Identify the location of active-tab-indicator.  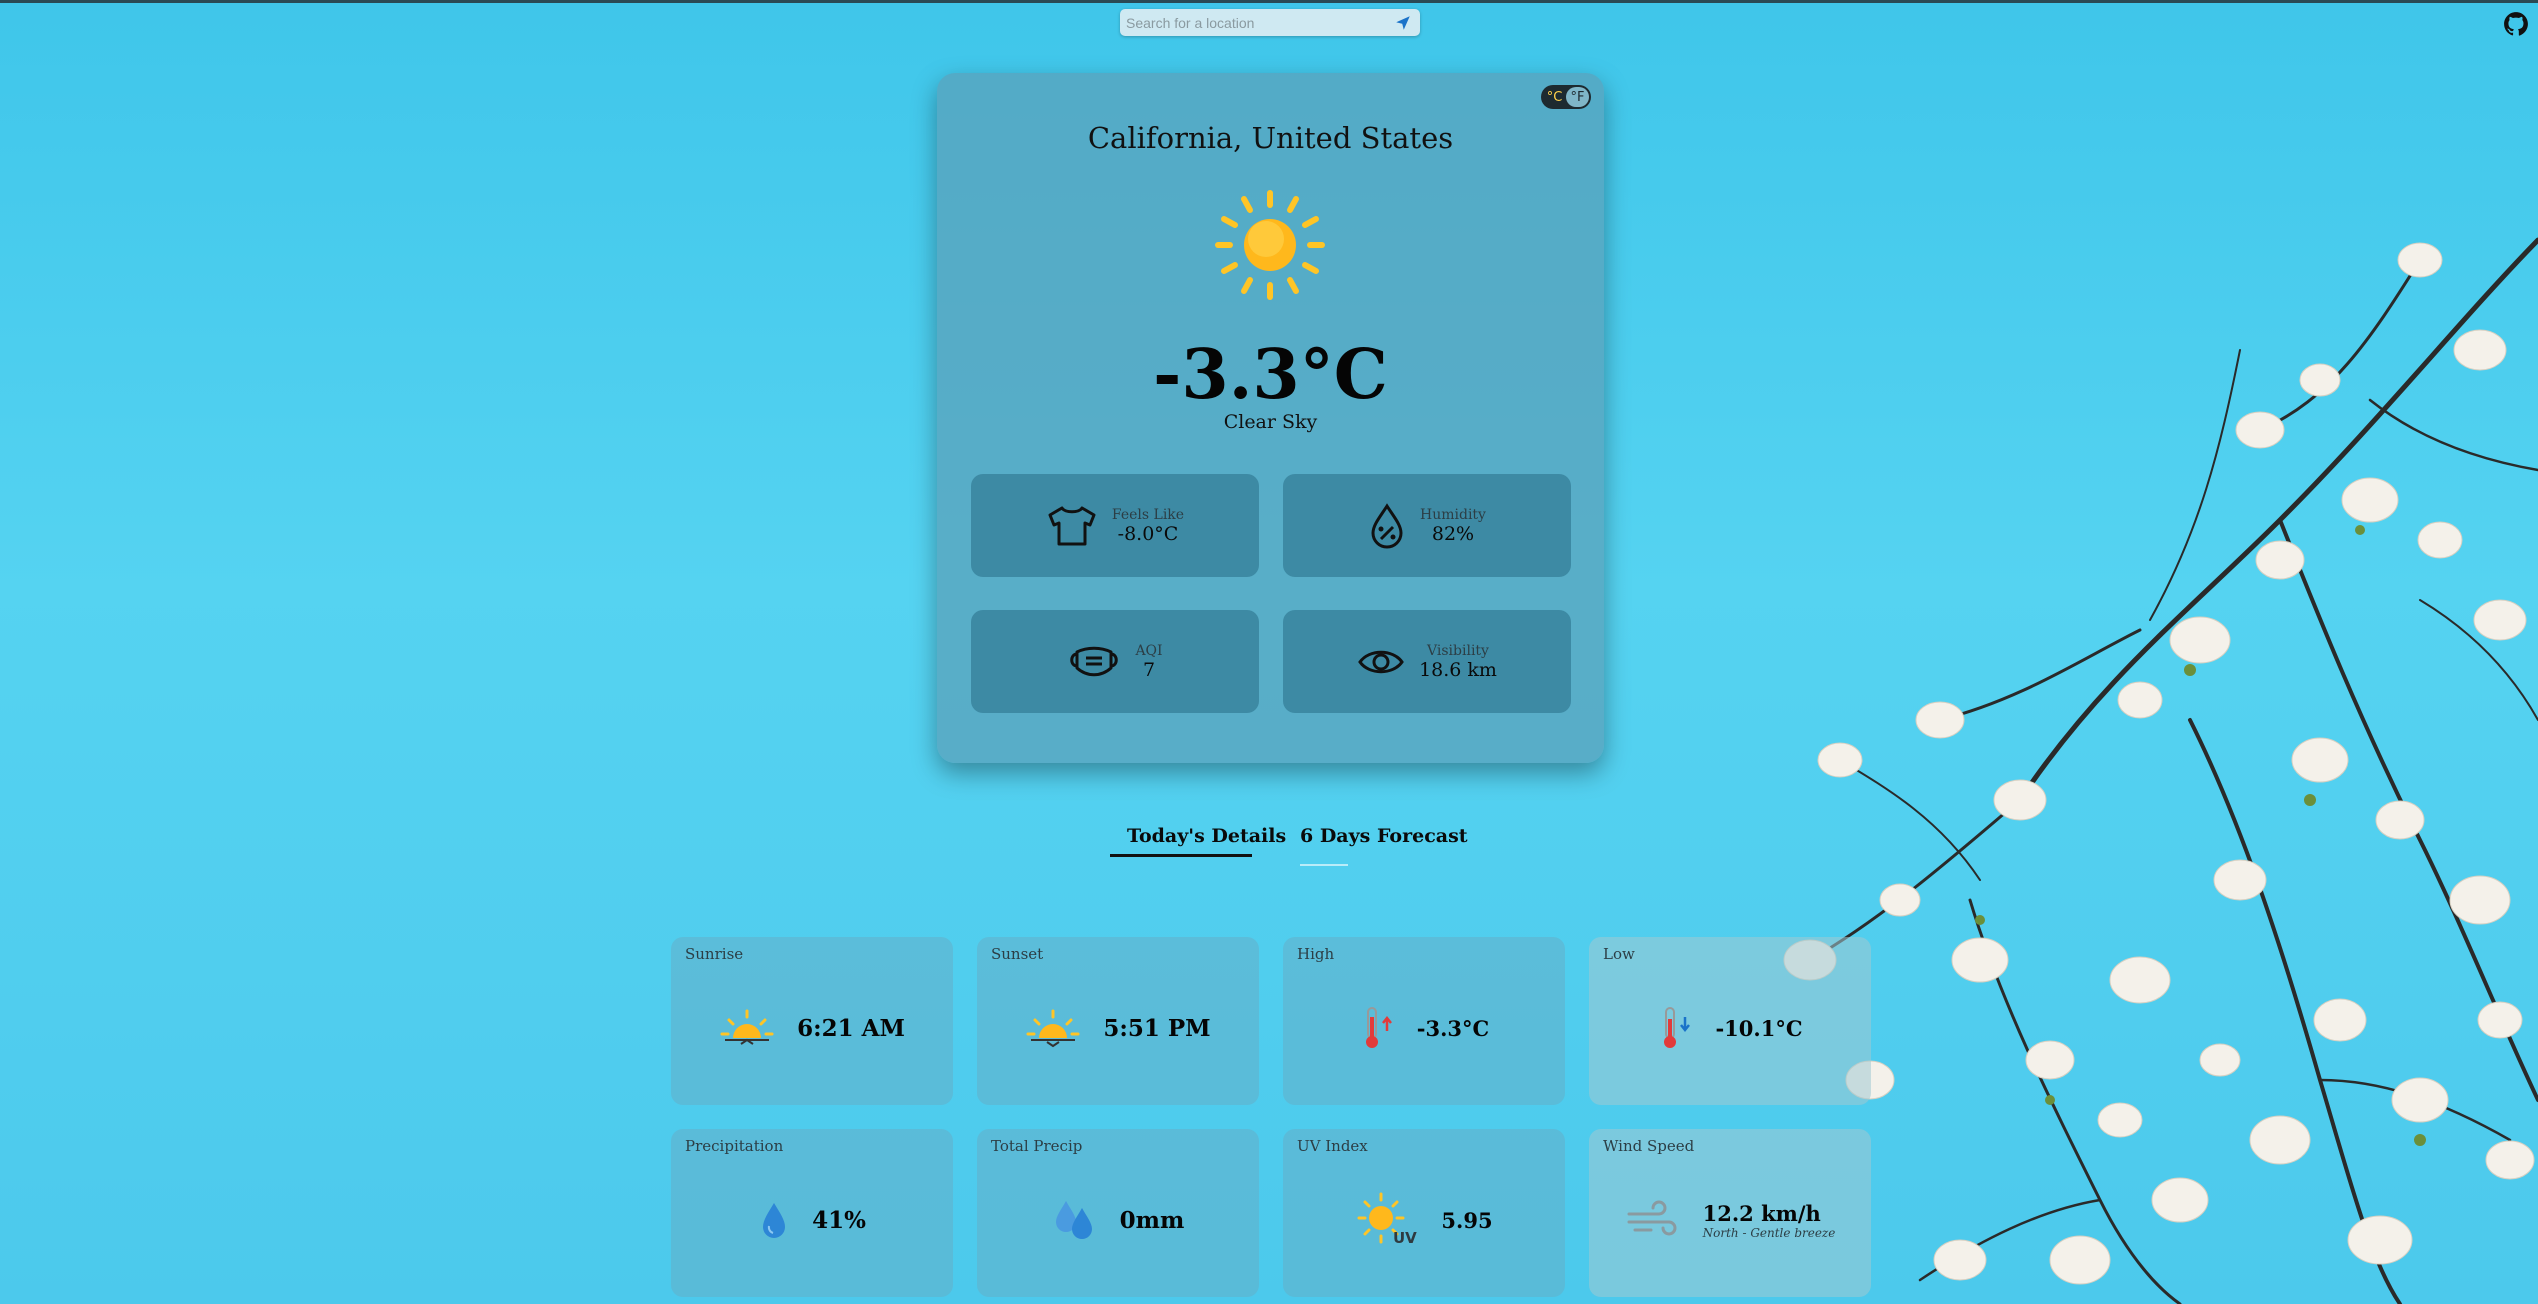
(1181, 855).